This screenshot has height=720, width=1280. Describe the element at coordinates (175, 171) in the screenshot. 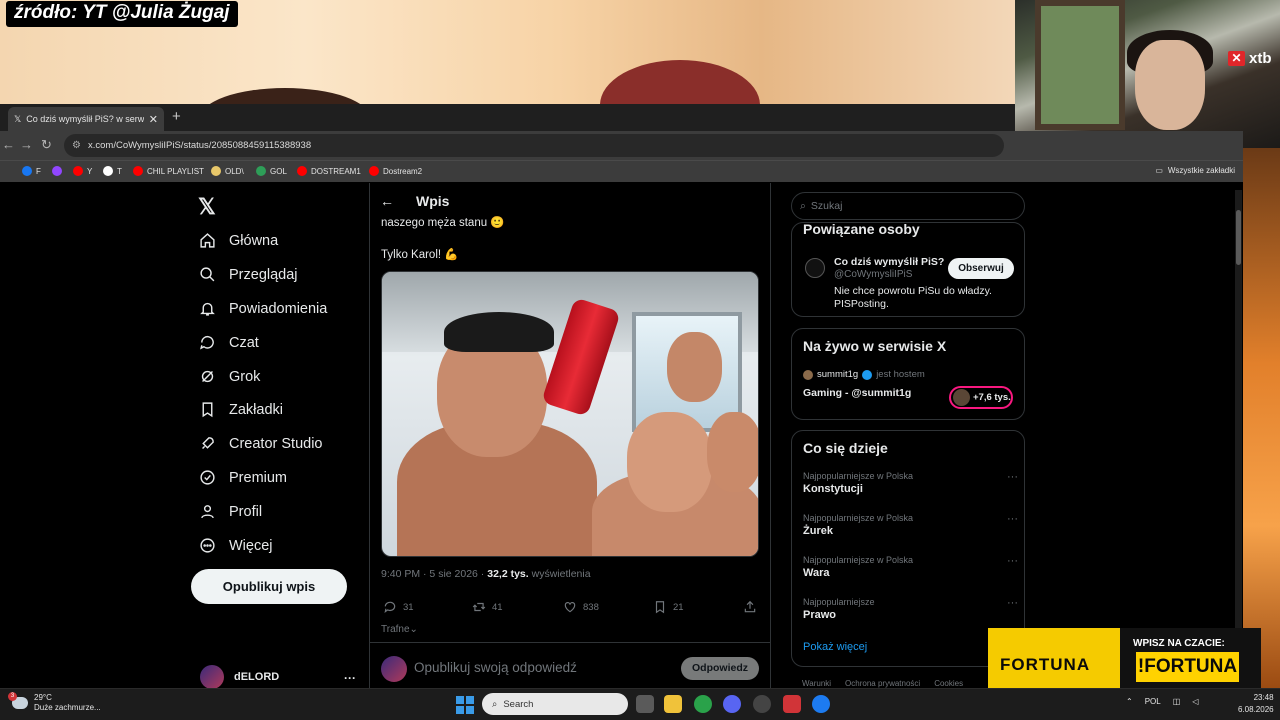

I see `bookmark-label: CHIL PLAYLIST` at that location.